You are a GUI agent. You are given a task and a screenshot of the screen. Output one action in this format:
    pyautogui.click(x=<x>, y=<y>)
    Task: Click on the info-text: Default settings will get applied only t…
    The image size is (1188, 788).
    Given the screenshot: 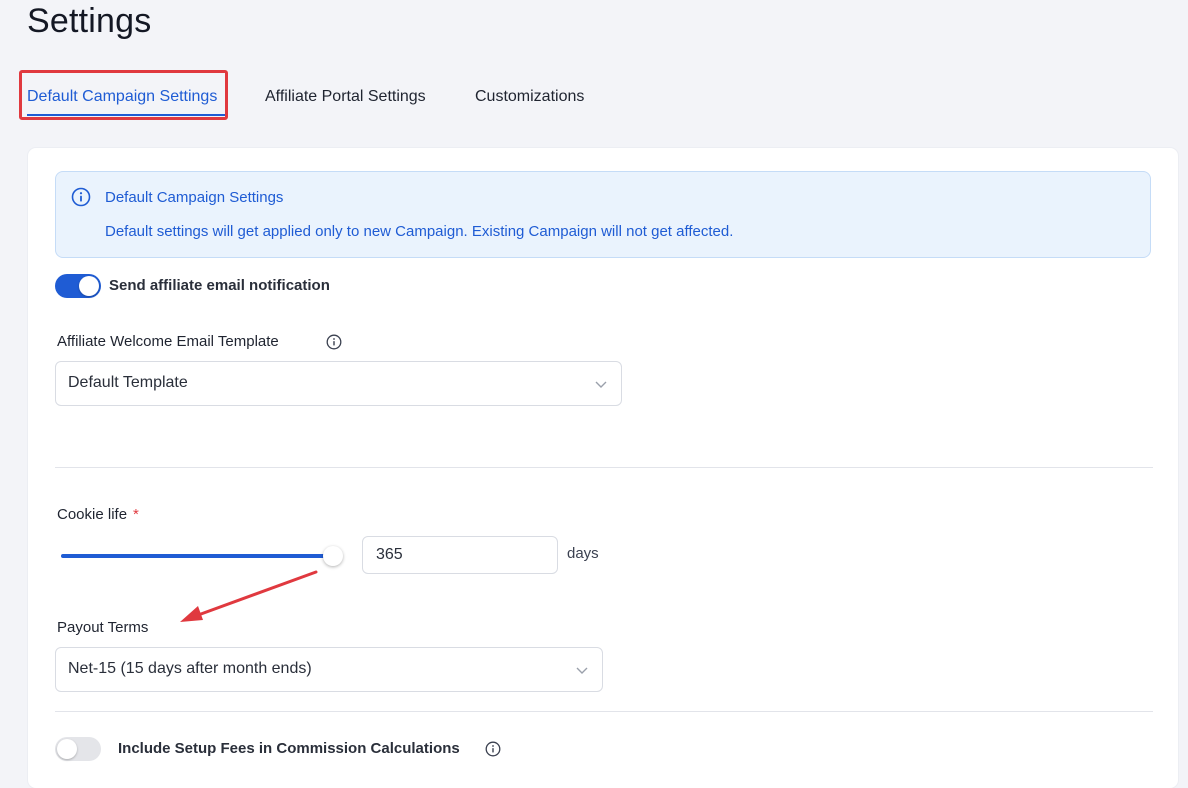 What is the action you would take?
    pyautogui.click(x=419, y=231)
    